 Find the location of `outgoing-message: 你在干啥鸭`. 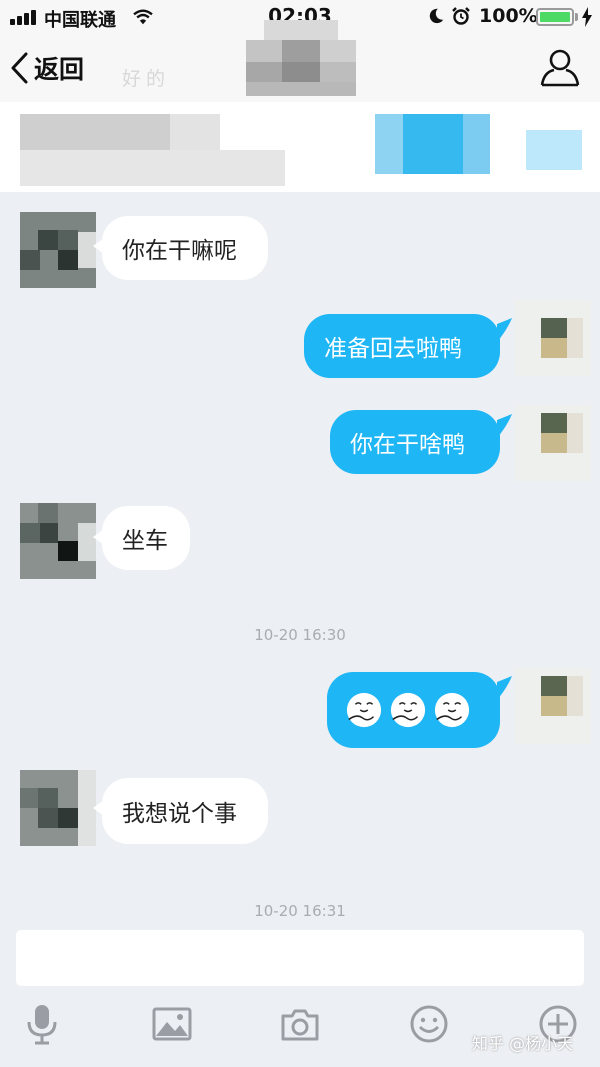

outgoing-message: 你在干啥鸭 is located at coordinates (415, 442).